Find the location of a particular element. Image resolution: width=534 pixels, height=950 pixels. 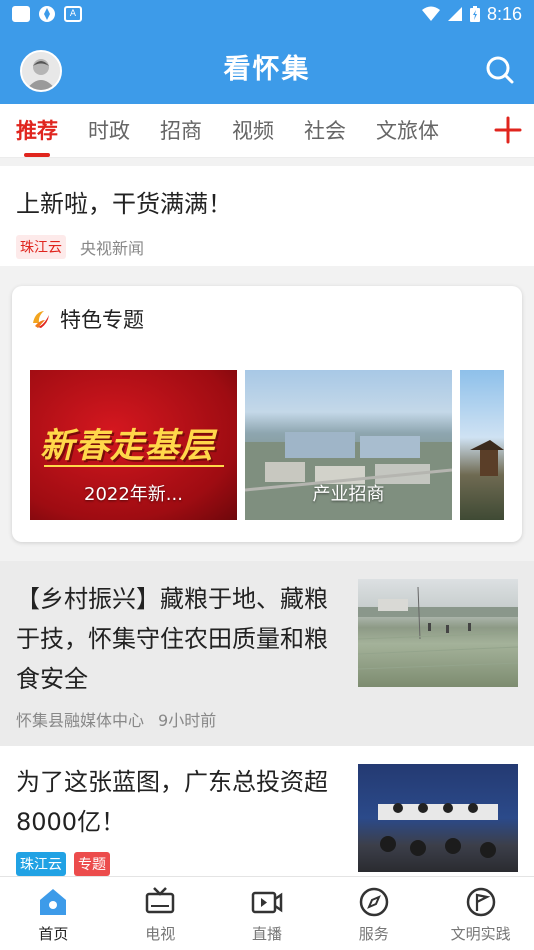

nav-live: 直播 is located at coordinates (267, 913).